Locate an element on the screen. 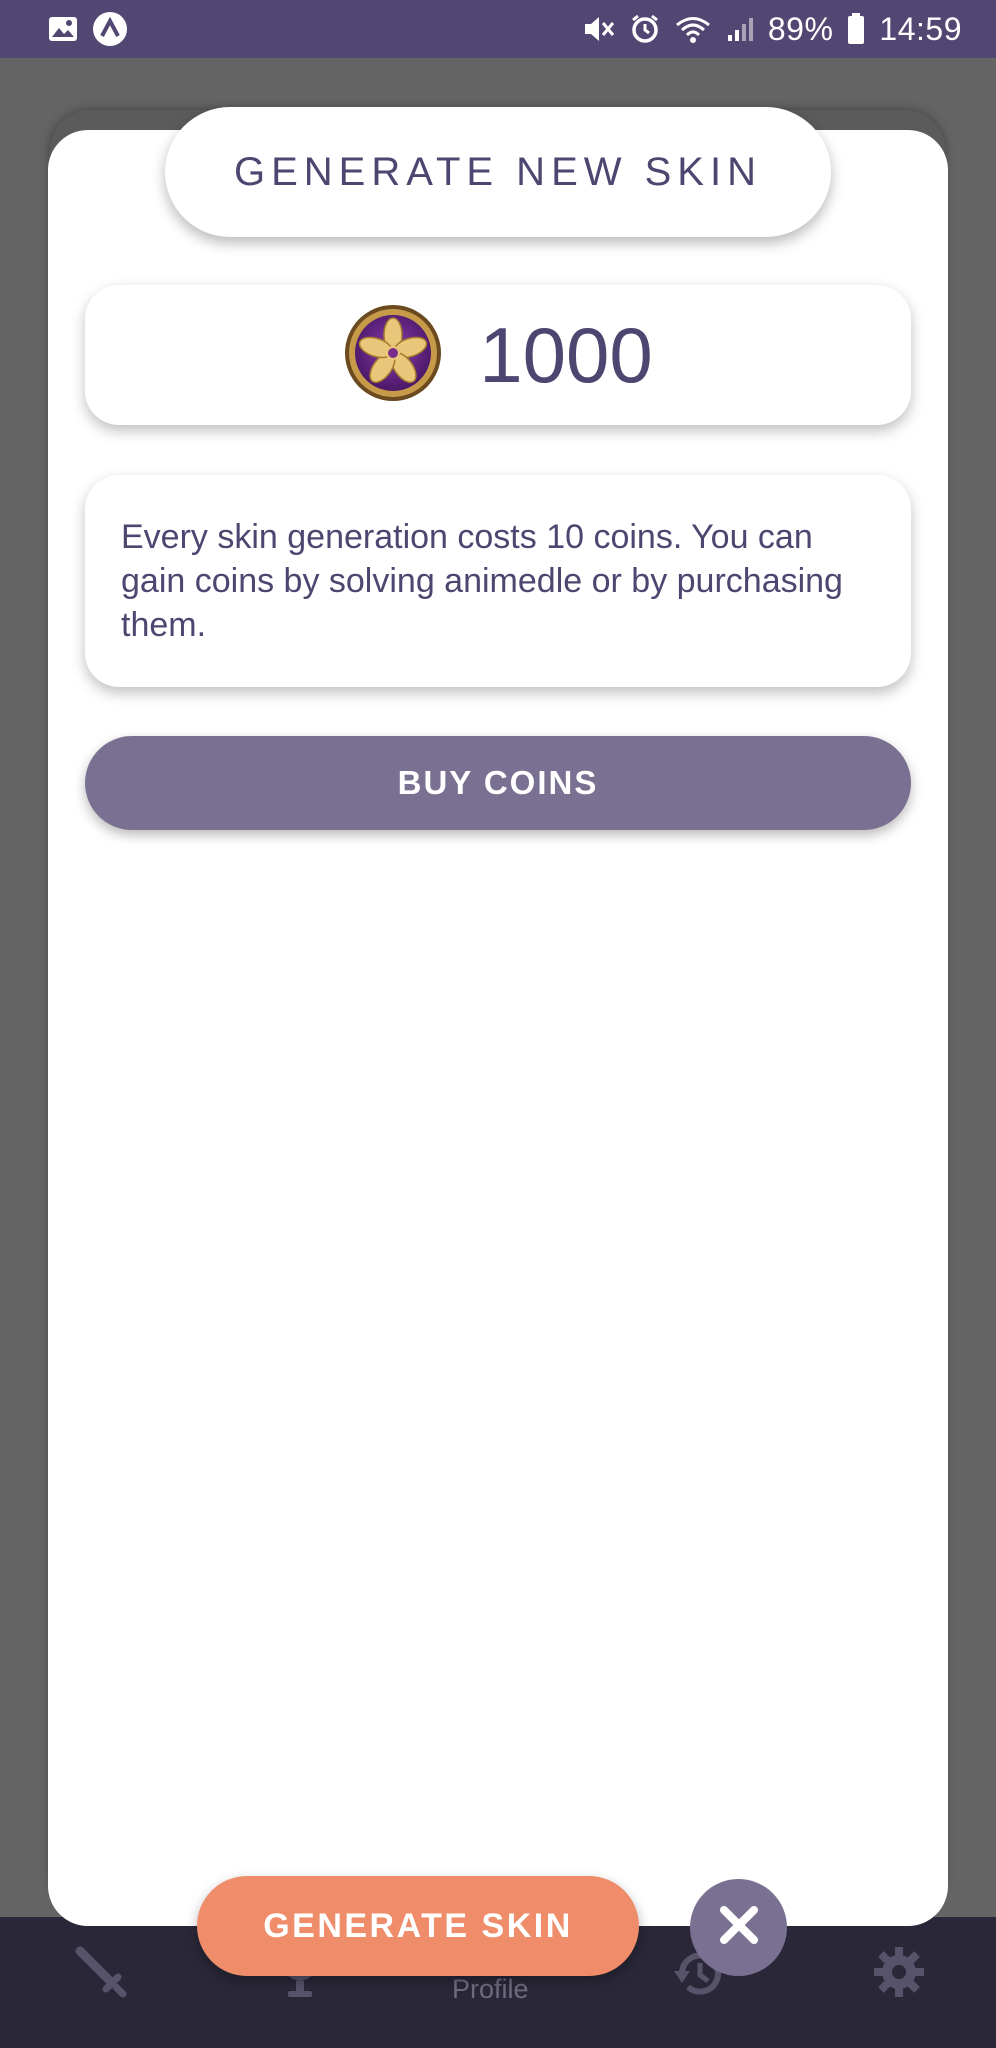 The width and height of the screenshot is (996, 2048). coin-balance: 1000 is located at coordinates (566, 354).